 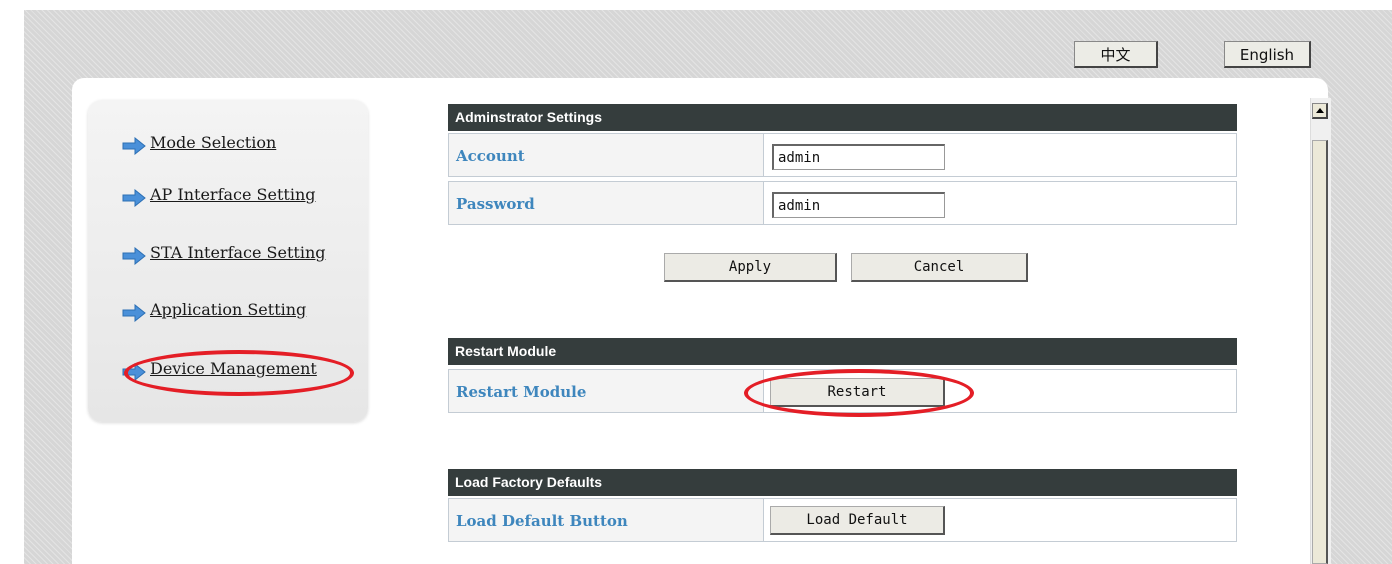 I want to click on admin-settings-header: Adminstrator Settings, so click(x=842, y=117).